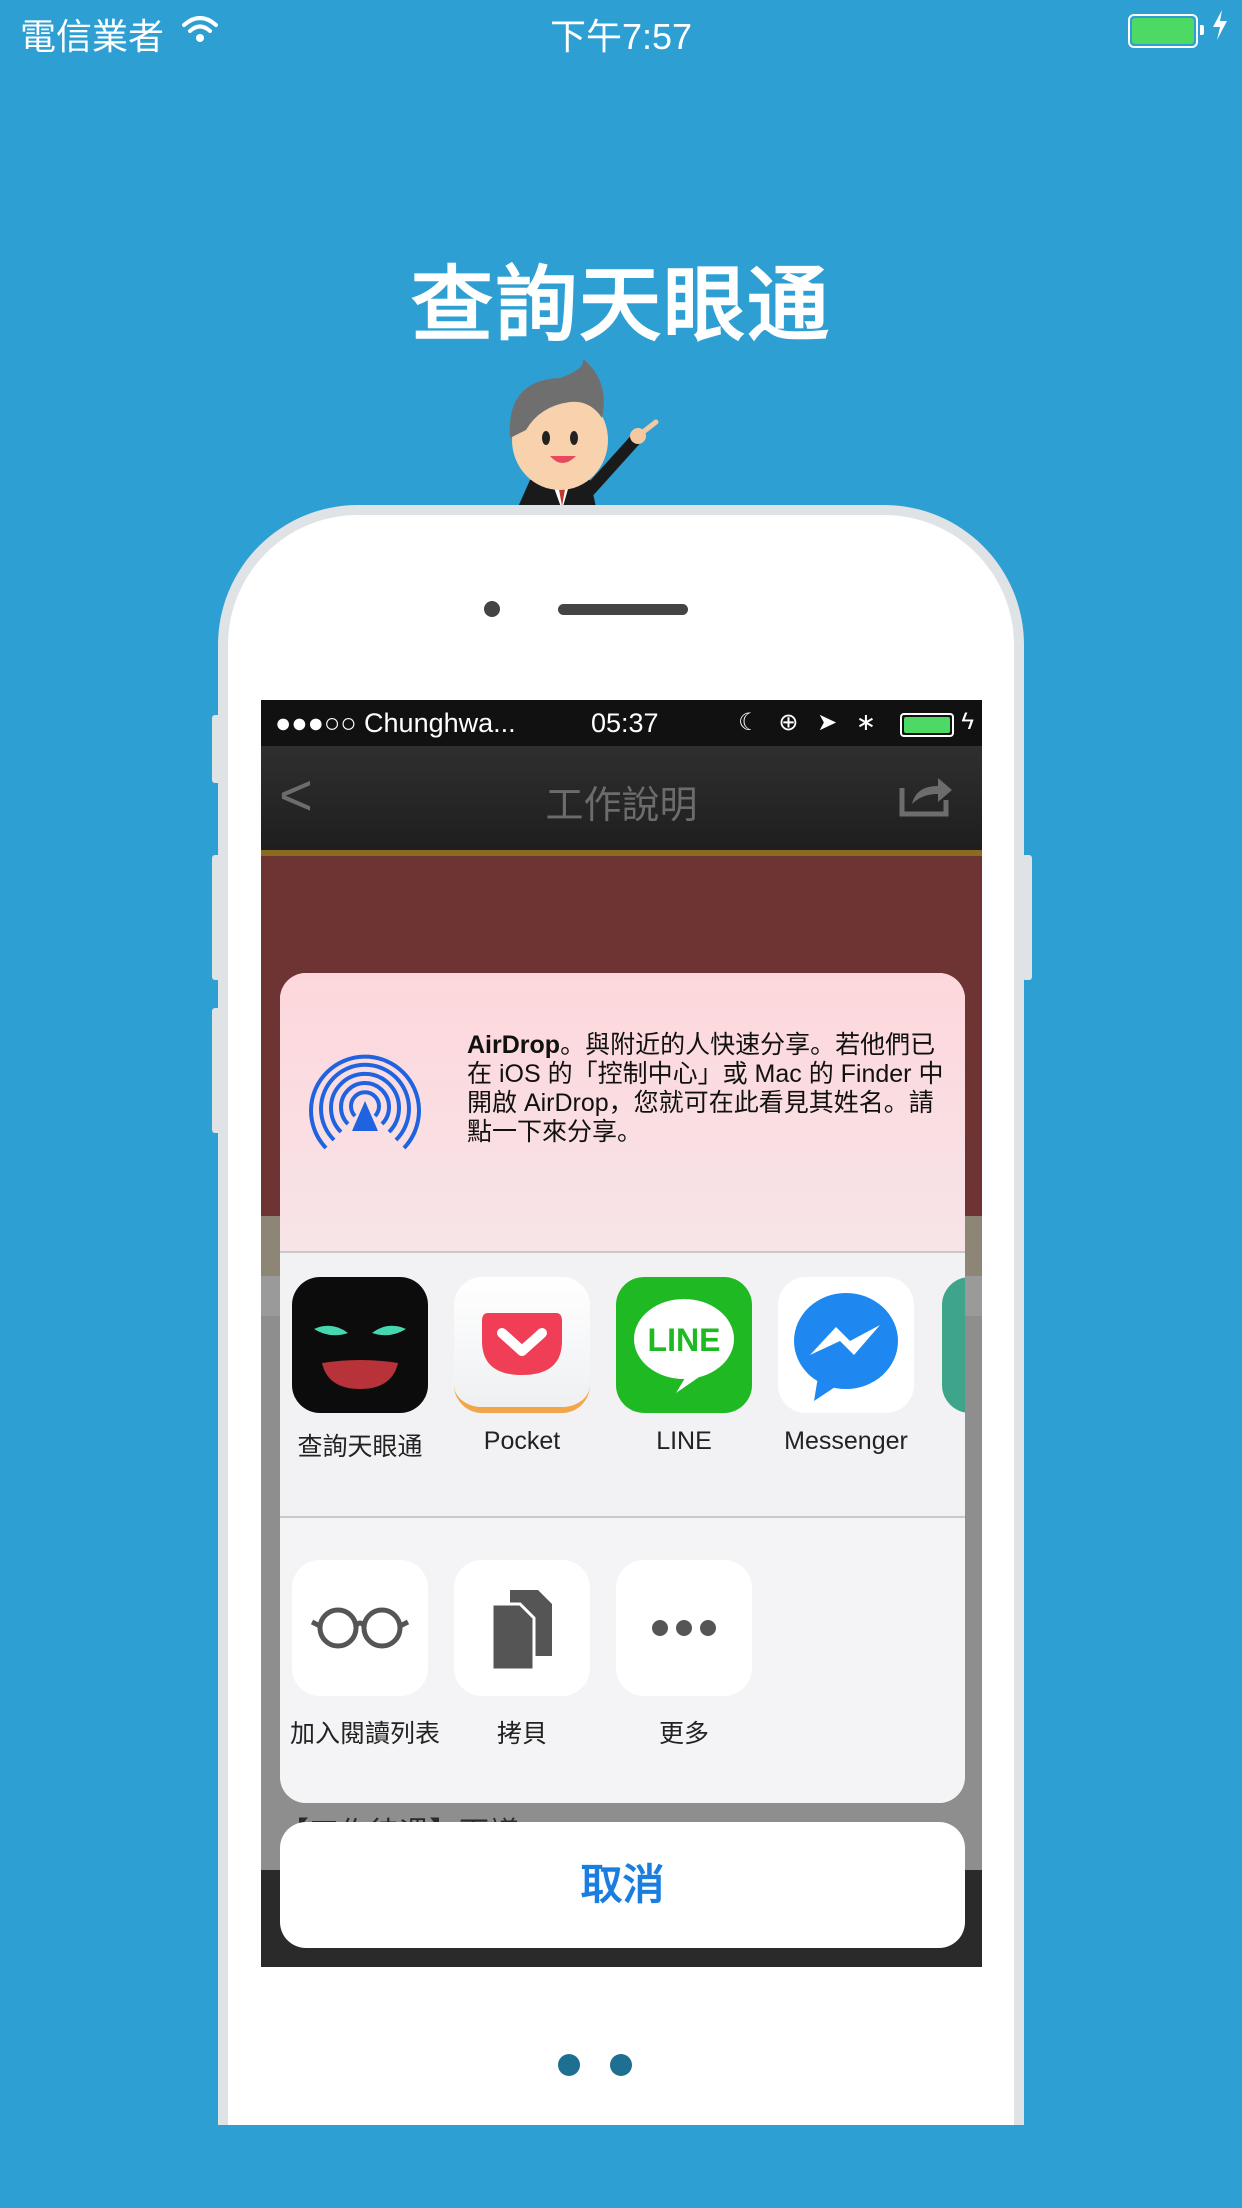  I want to click on phone-camera, so click(492, 609).